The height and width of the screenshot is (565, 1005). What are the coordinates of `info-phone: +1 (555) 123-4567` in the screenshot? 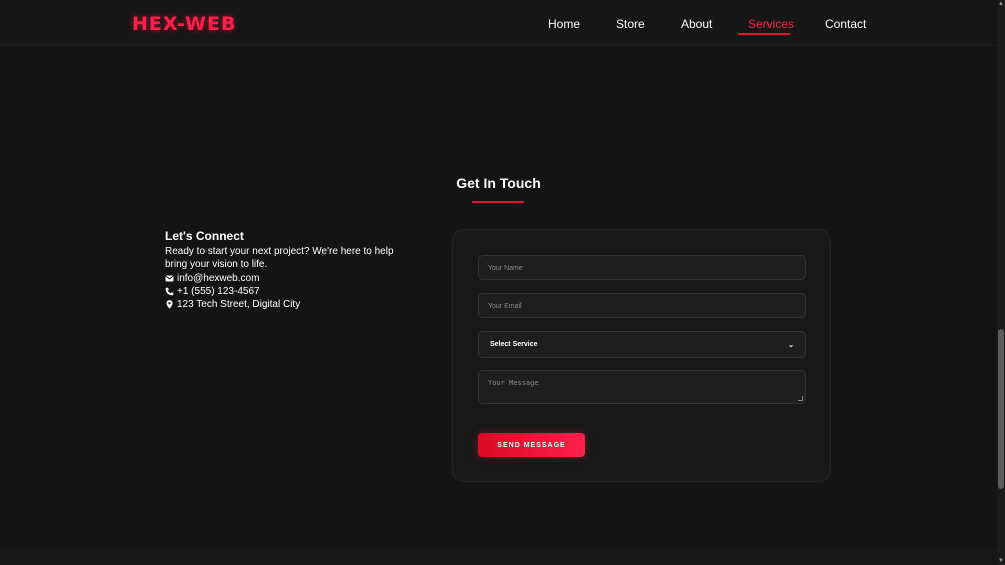 It's located at (218, 291).